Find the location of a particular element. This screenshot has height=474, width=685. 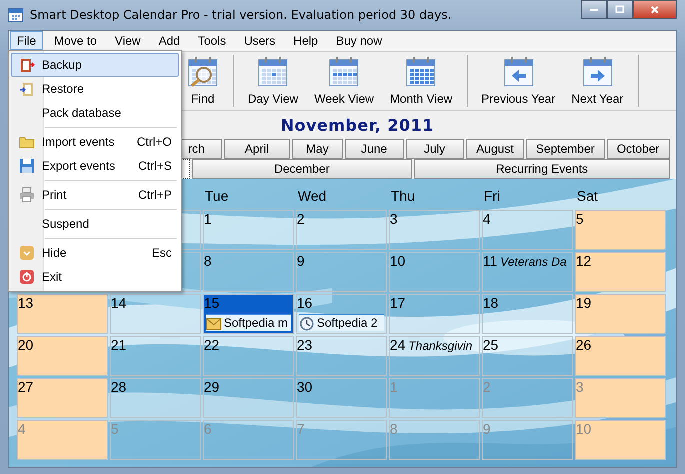

day-number: 26 is located at coordinates (584, 345).